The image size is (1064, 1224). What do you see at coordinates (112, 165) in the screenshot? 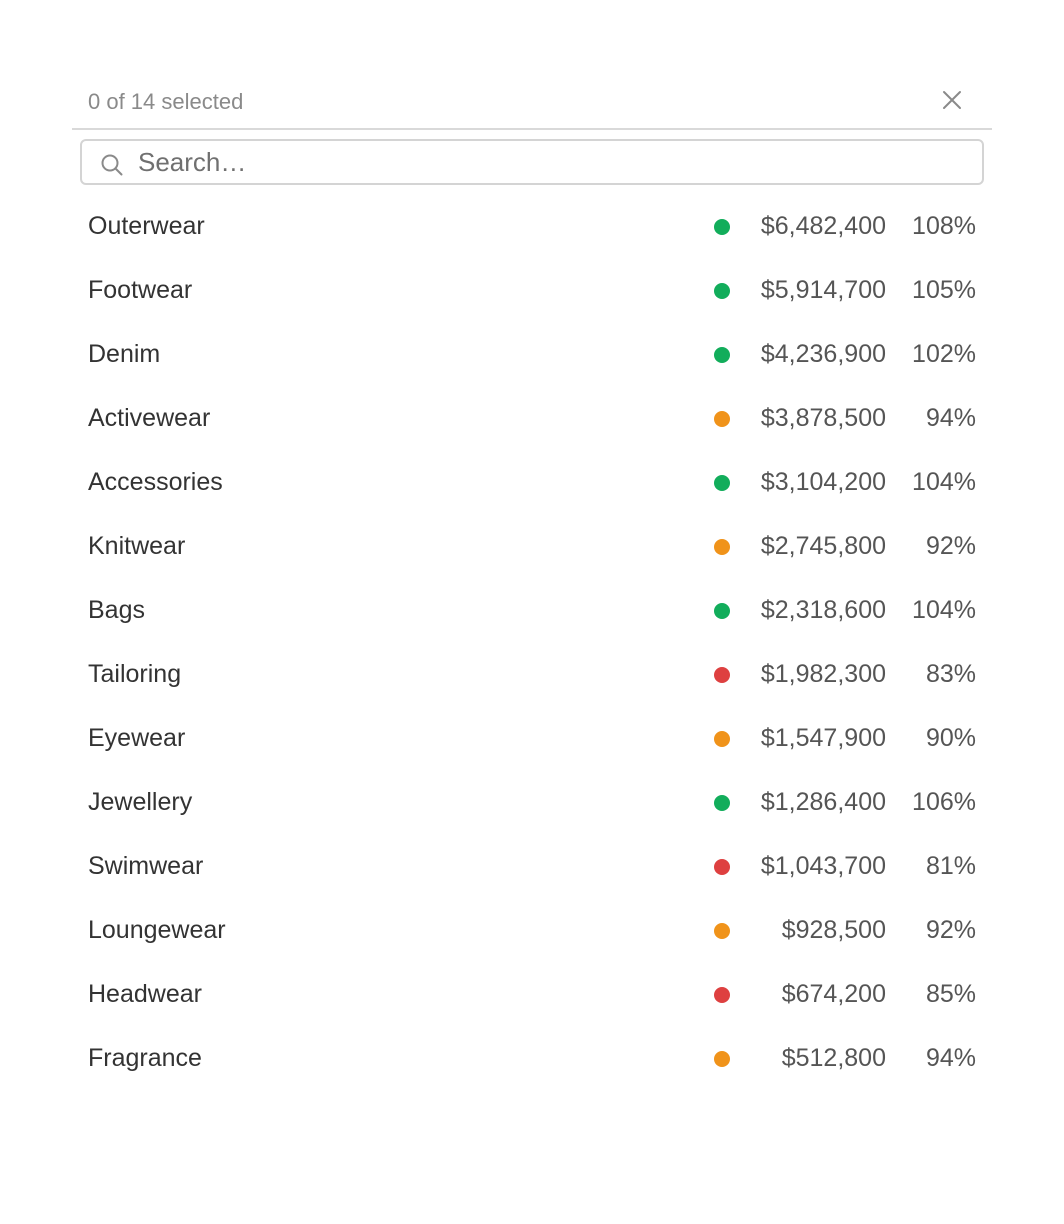
I see `search-icon` at bounding box center [112, 165].